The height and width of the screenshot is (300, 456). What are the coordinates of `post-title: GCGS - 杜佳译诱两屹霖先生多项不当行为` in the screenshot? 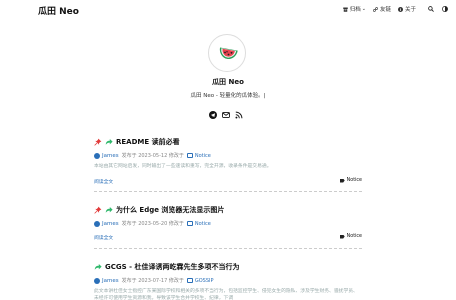 It's located at (172, 267).